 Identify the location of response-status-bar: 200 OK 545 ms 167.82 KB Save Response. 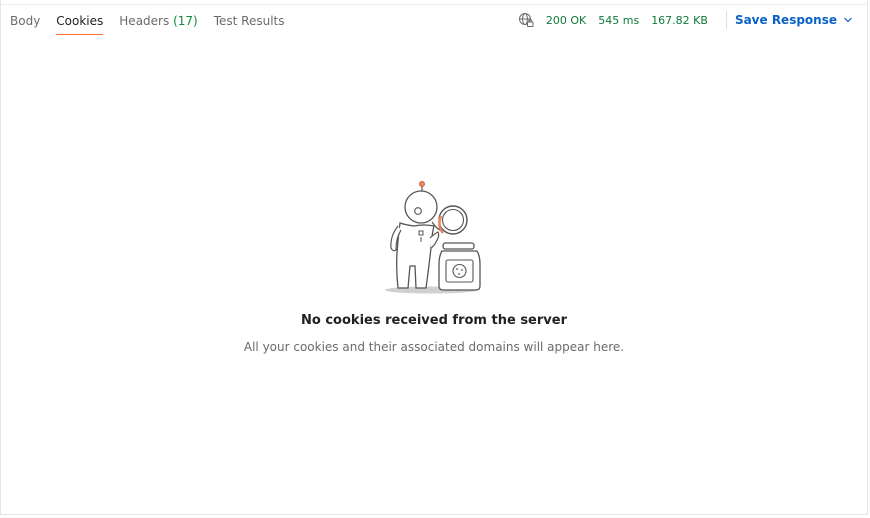
(685, 20).